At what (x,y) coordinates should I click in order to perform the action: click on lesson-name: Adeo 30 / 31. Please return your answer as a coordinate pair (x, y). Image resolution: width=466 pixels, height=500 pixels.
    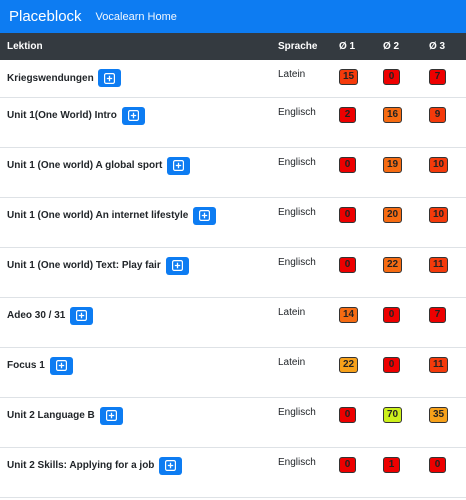
    Looking at the image, I should click on (36, 315).